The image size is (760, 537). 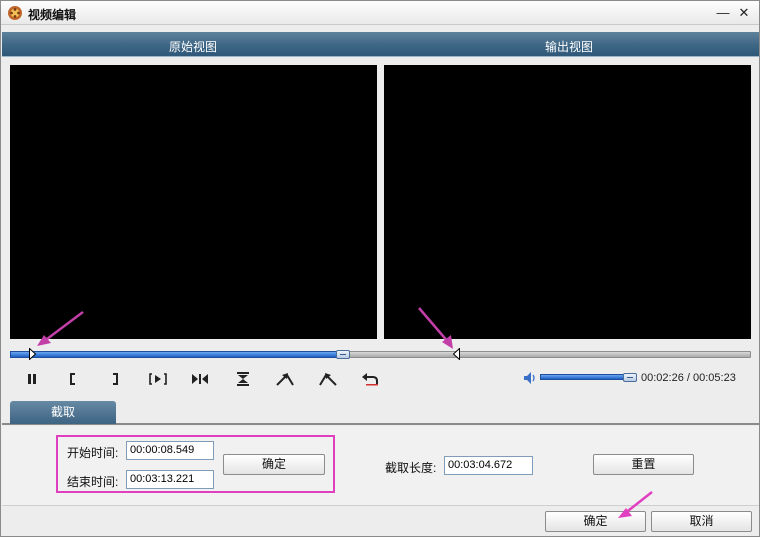 I want to click on reset-button: 重置, so click(x=643, y=464).